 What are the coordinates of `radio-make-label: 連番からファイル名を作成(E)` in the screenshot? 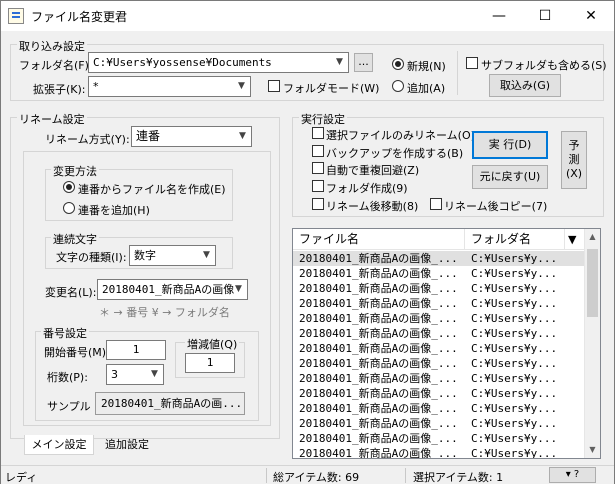 It's located at (152, 189).